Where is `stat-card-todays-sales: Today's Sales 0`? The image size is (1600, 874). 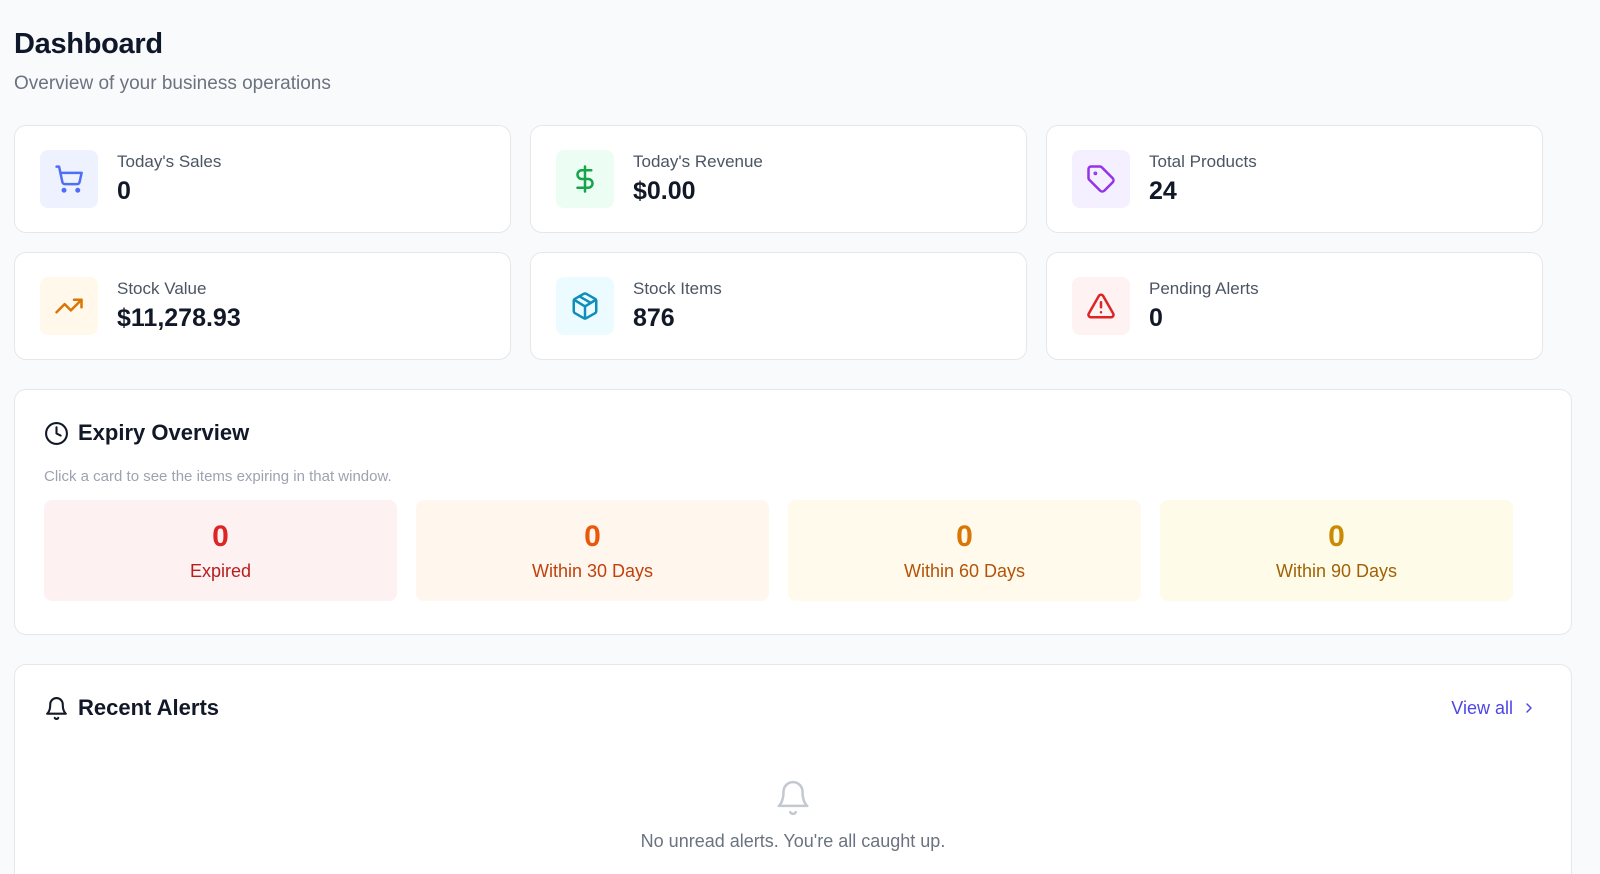
stat-card-todays-sales: Today's Sales 0 is located at coordinates (262, 179).